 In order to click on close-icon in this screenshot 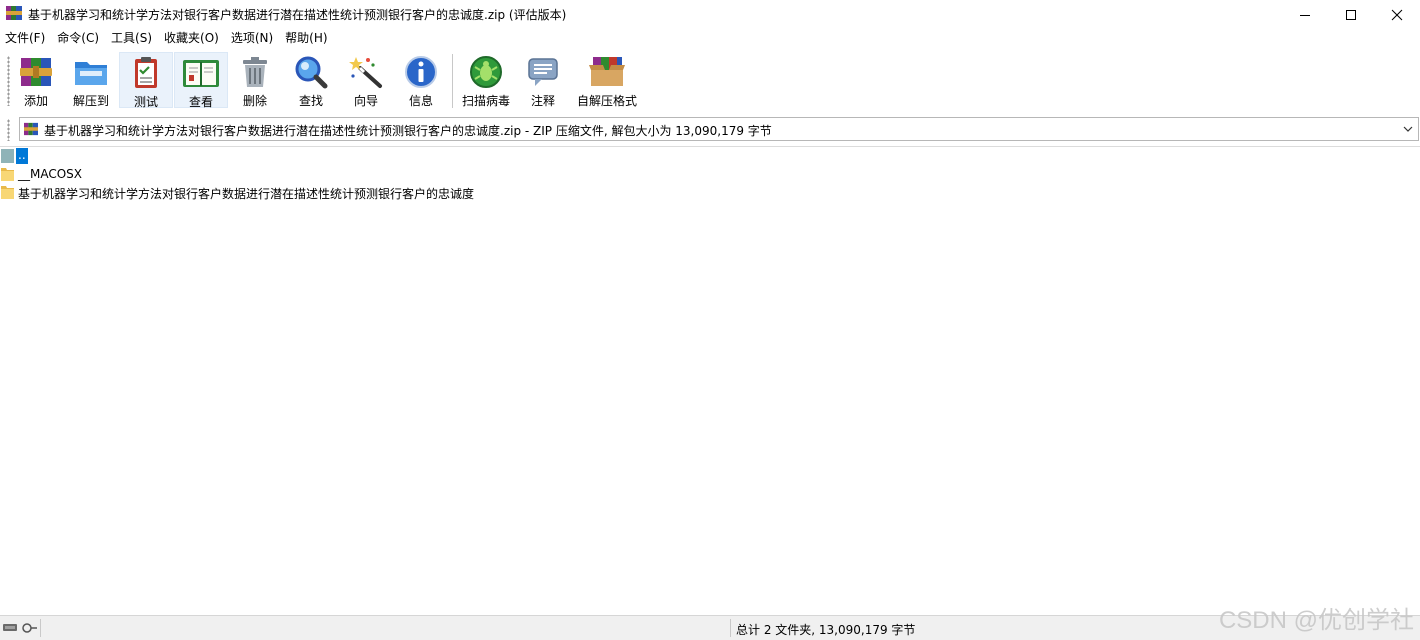, I will do `click(1397, 14)`.